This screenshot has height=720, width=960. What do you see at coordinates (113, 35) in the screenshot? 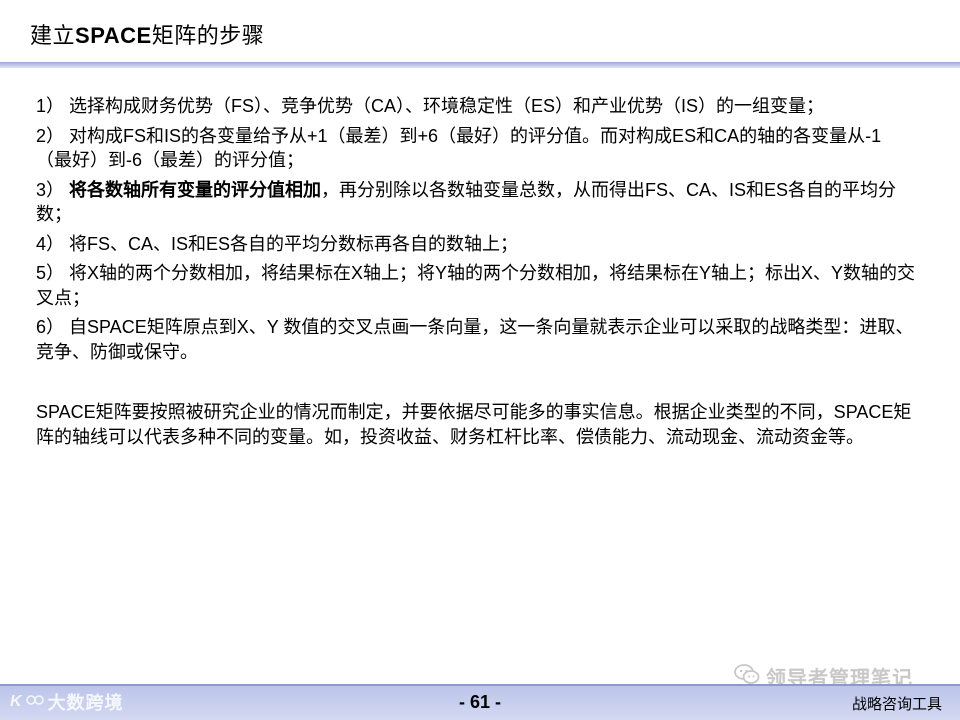
I see `title-bold: SPACE` at bounding box center [113, 35].